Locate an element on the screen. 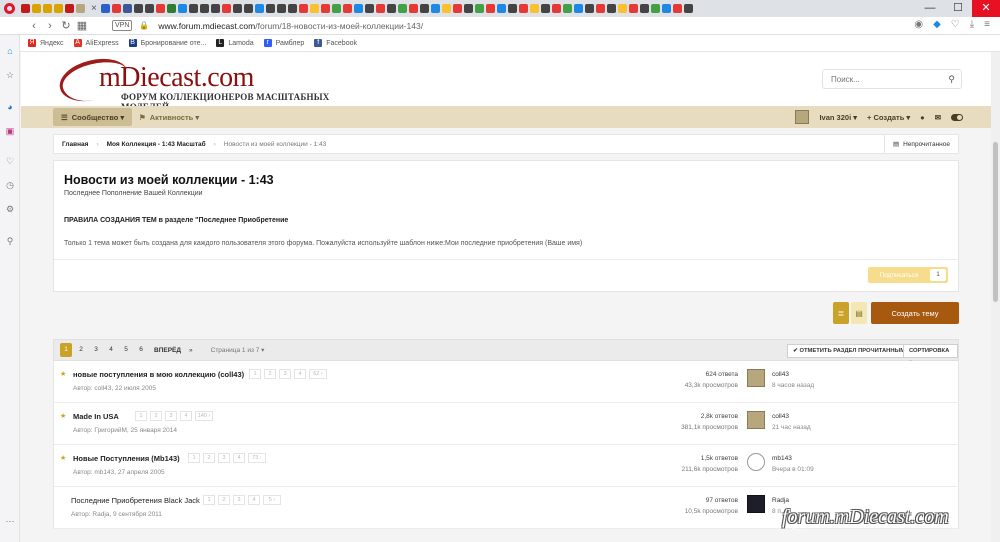 Image resolution: width=1000 pixels, height=542 pixels. user-avatar is located at coordinates (802, 117).